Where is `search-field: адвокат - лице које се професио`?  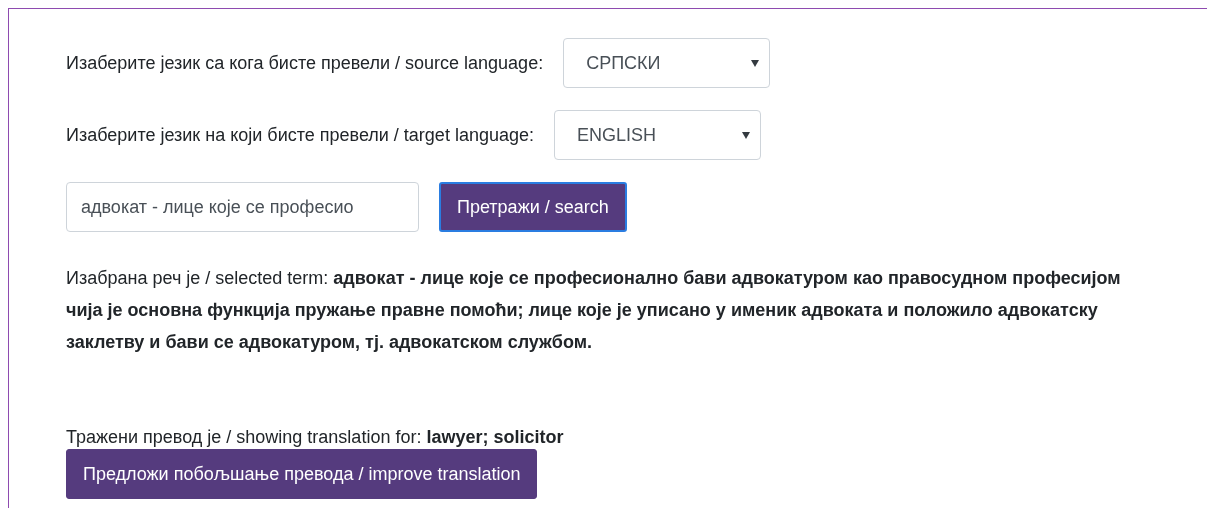 search-field: адвокат - лице које се професио is located at coordinates (242, 207).